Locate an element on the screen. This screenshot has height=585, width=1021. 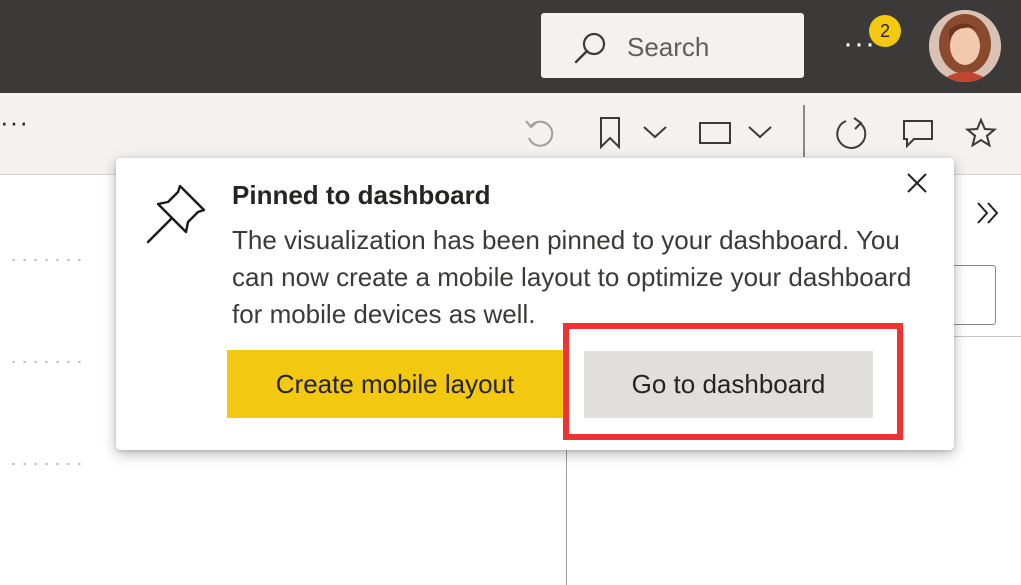
search-box: Search is located at coordinates (672, 45).